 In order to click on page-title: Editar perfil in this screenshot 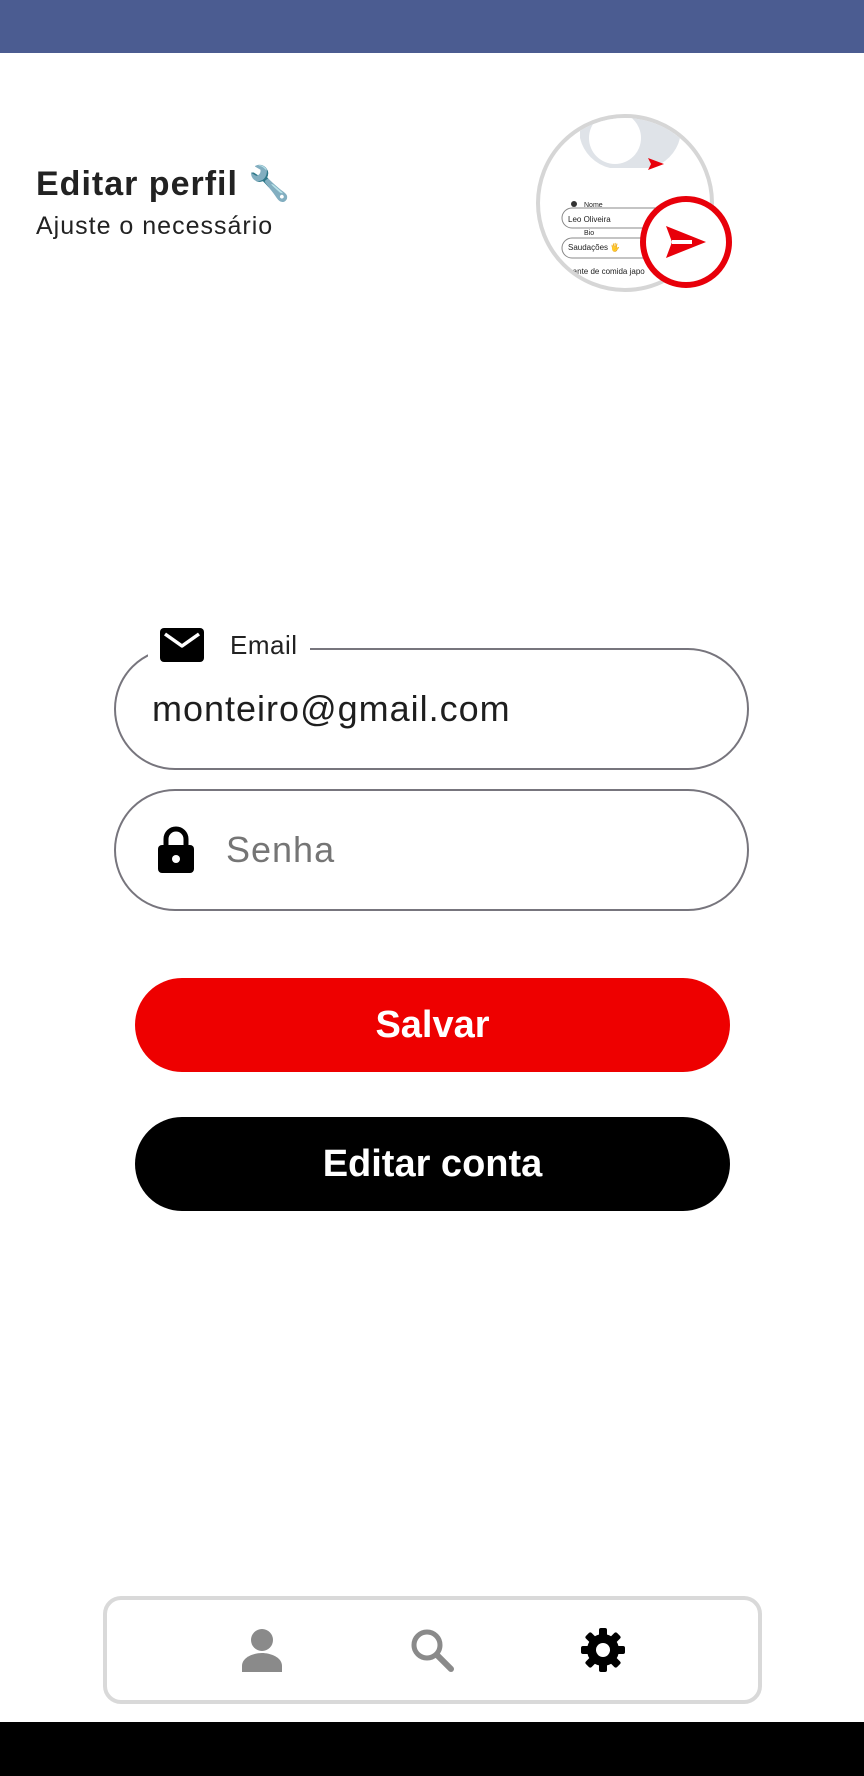, I will do `click(137, 183)`.